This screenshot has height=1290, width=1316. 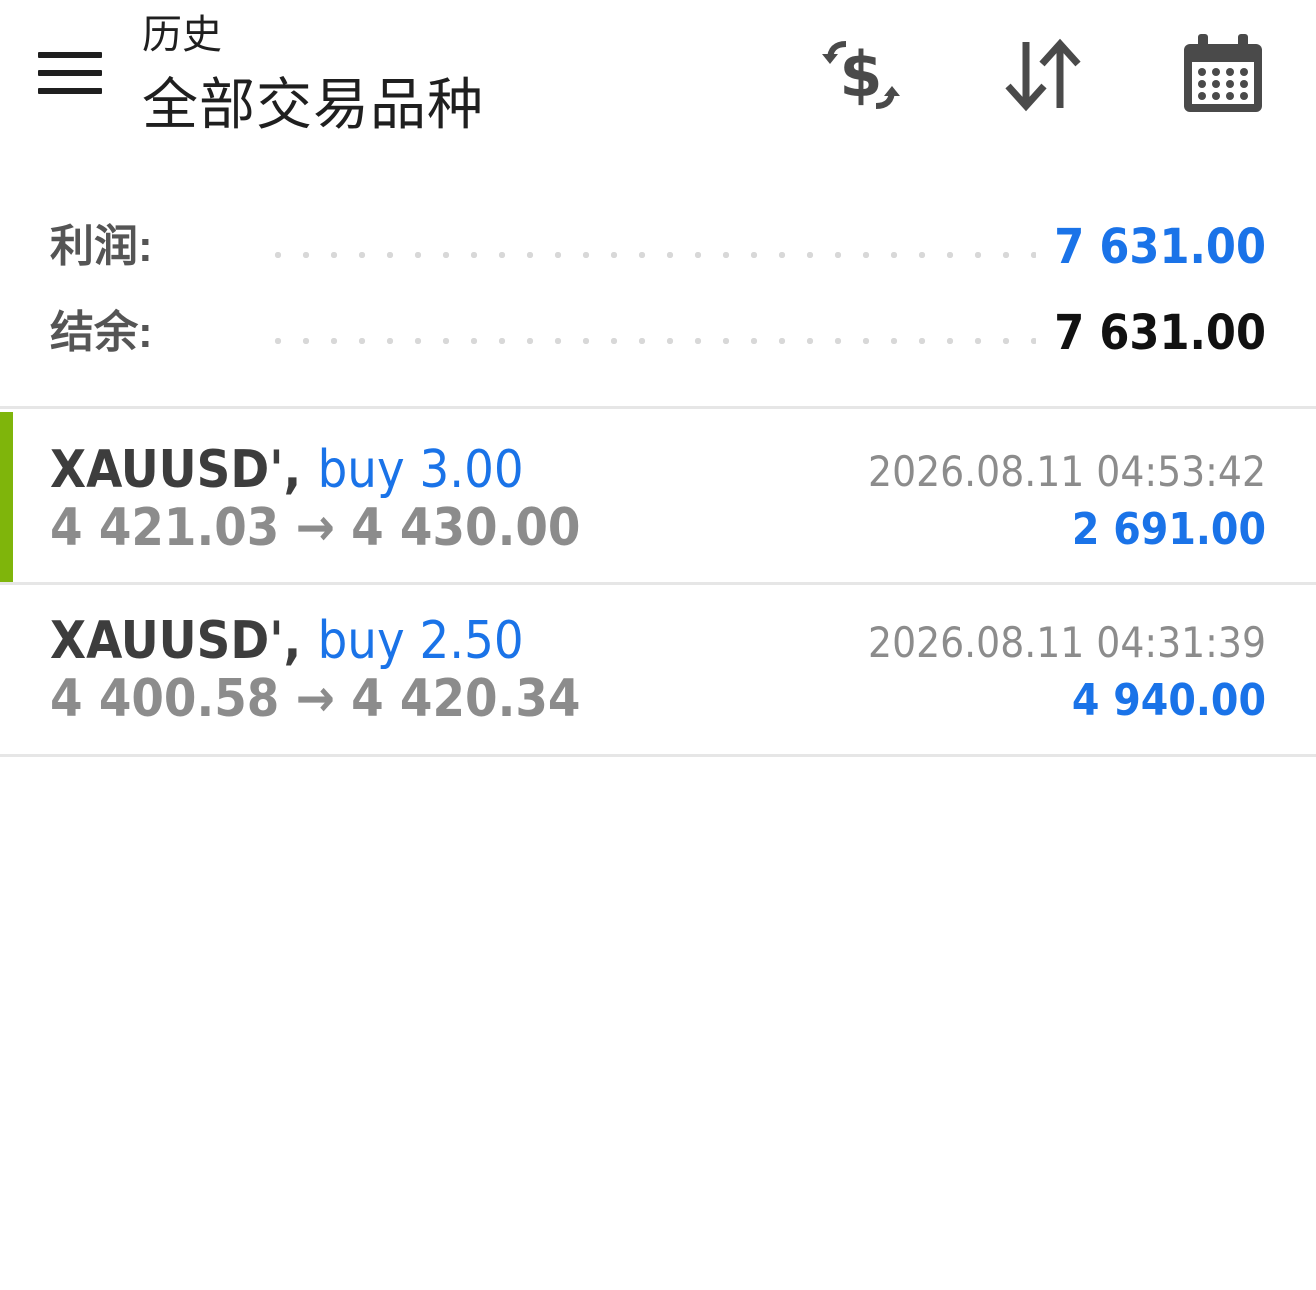 I want to click on balance-label: 结余:, so click(x=101, y=332).